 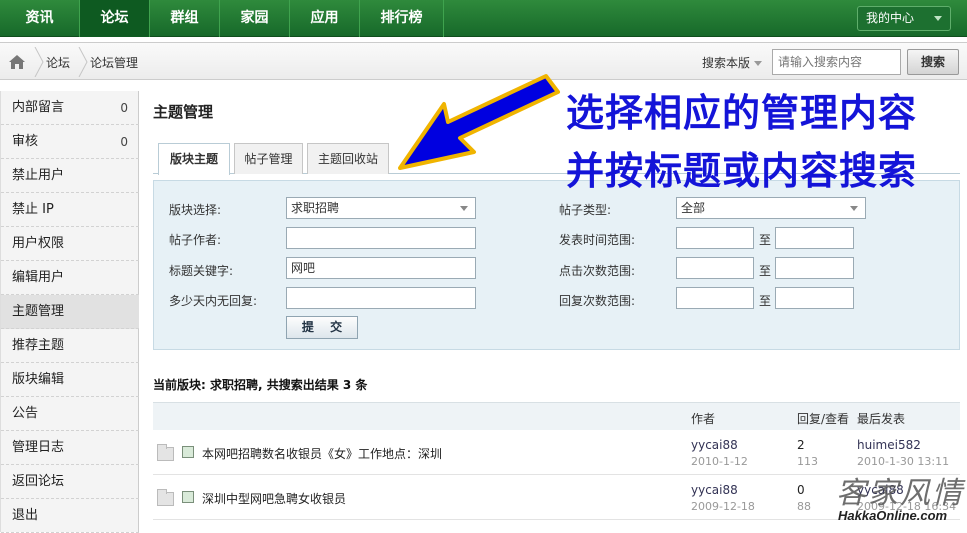 I want to click on annotation-arrow-icon, so click(x=479, y=122).